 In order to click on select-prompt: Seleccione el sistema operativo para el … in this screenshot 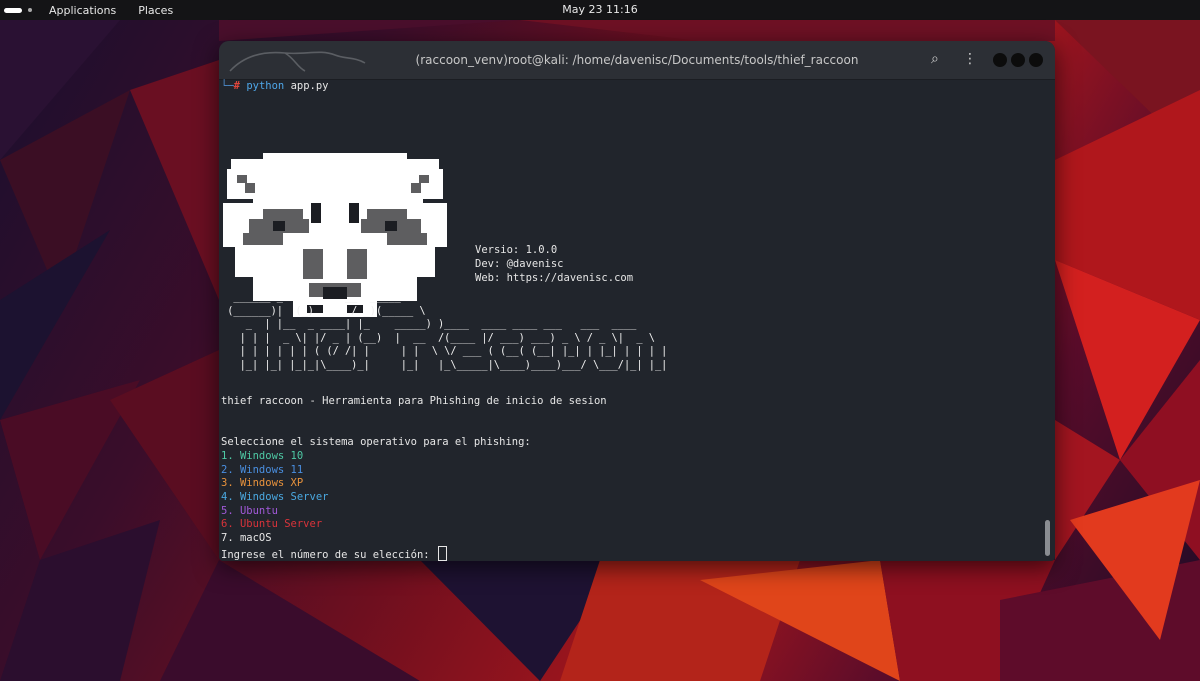, I will do `click(376, 442)`.